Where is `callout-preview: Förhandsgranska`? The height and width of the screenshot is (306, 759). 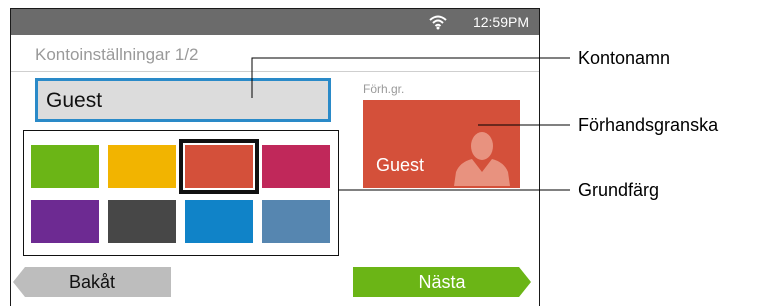
callout-preview: Förhandsgranska is located at coordinates (648, 125).